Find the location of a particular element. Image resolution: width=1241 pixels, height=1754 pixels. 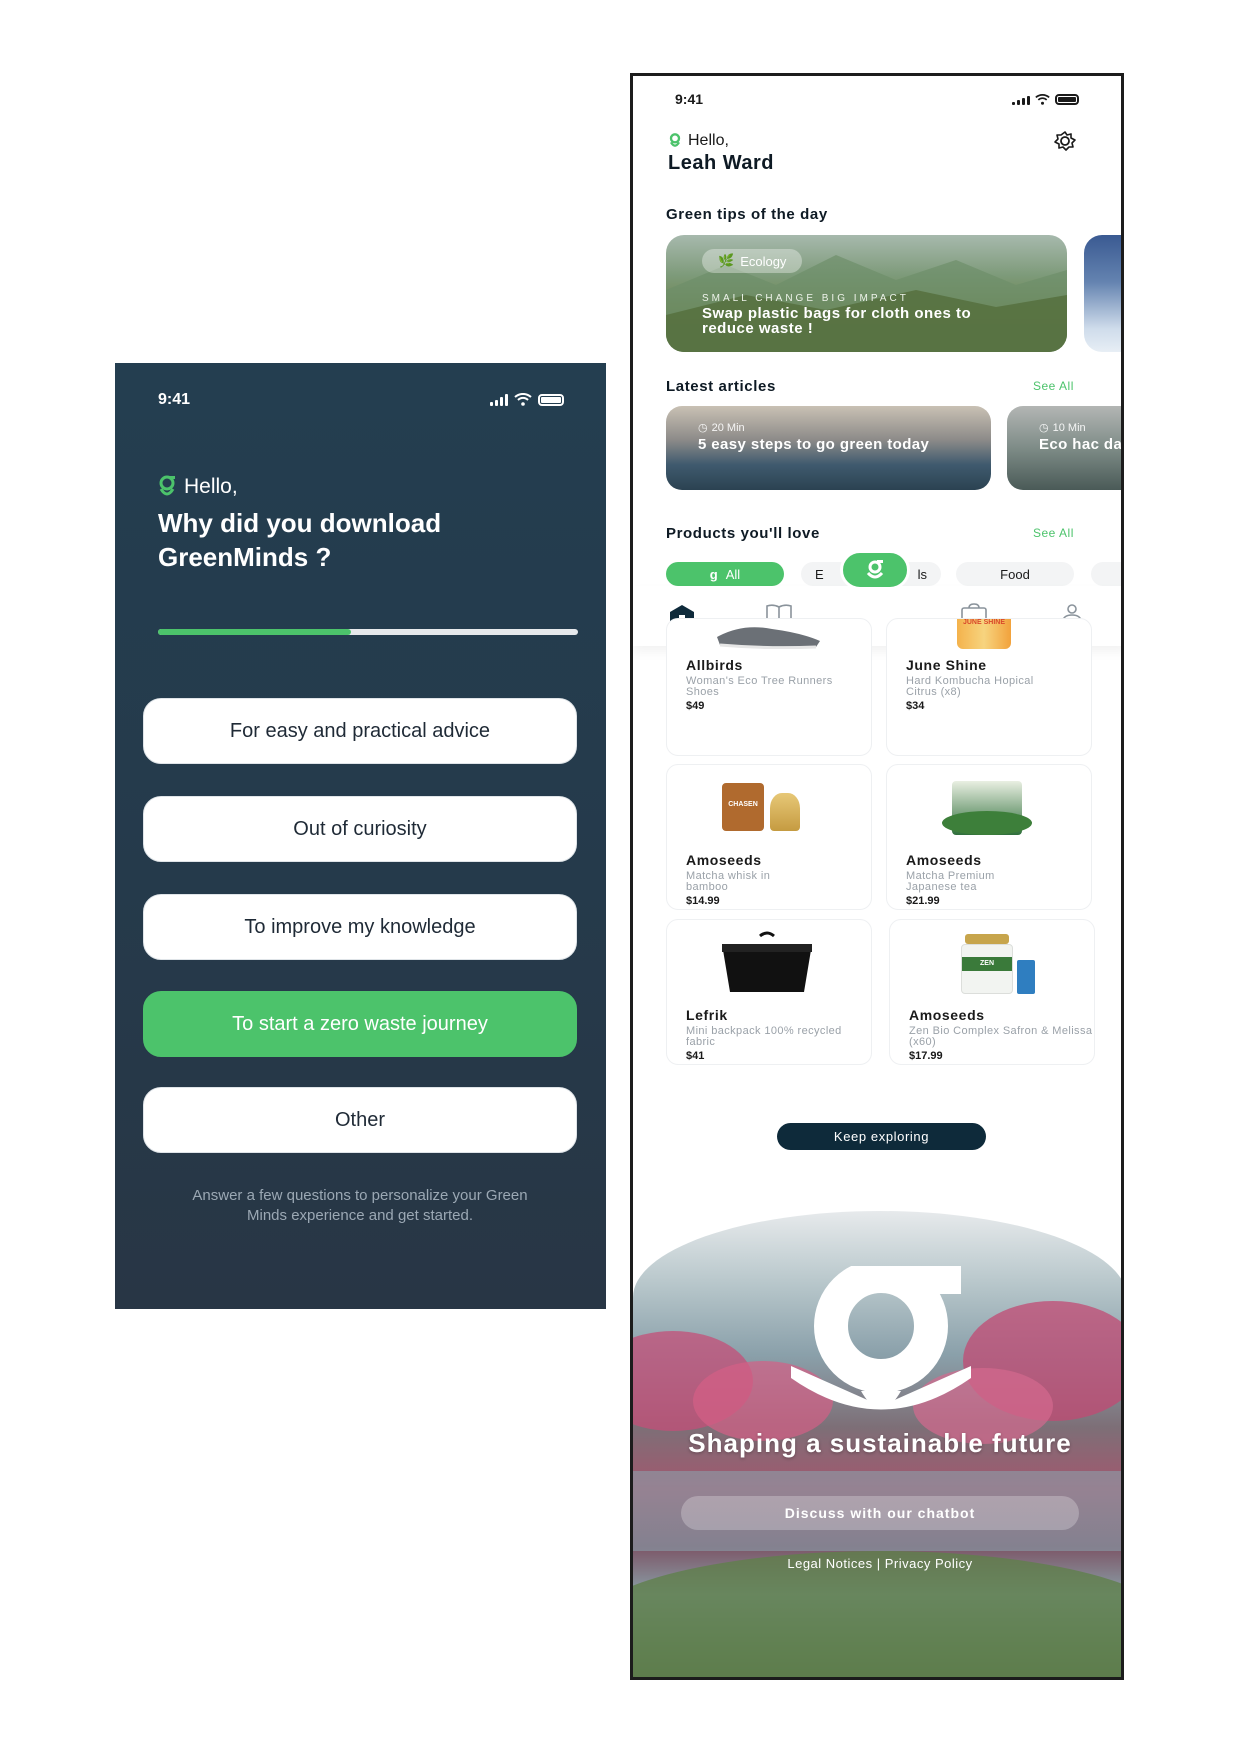

article-duration-text: 10 Min is located at coordinates (1069, 427).